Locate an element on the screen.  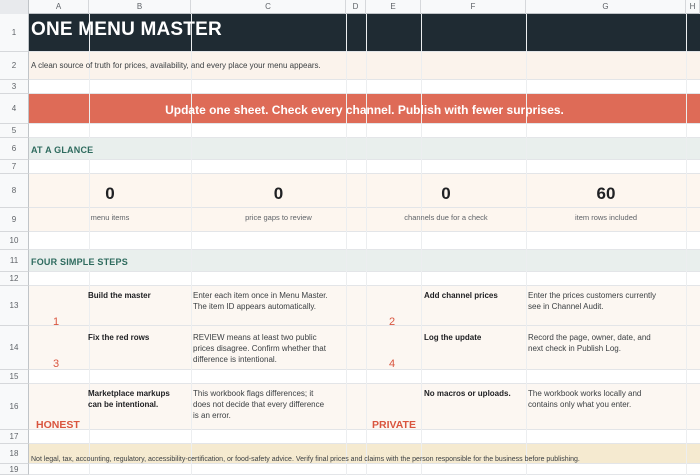
step-desc-3-line-2: prices disagree. Confirm whether that is located at coordinates (259, 348).